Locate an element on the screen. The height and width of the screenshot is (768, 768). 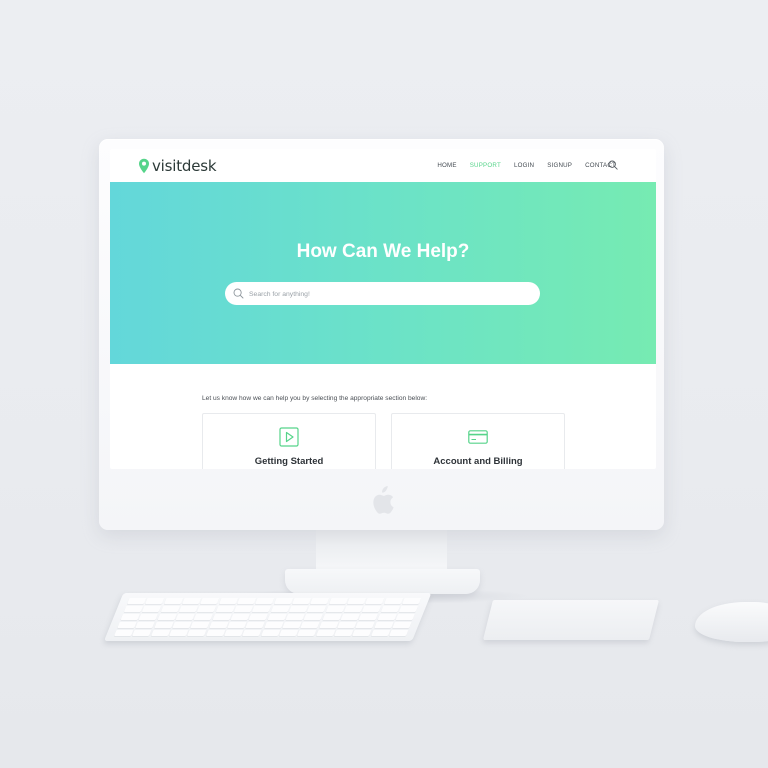
brand-logo: visitdesk is located at coordinates (177, 166).